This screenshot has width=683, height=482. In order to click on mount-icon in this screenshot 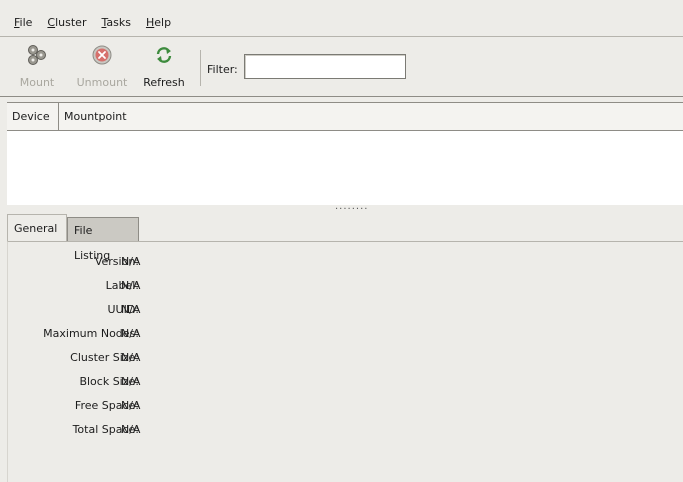, I will do `click(37, 55)`.